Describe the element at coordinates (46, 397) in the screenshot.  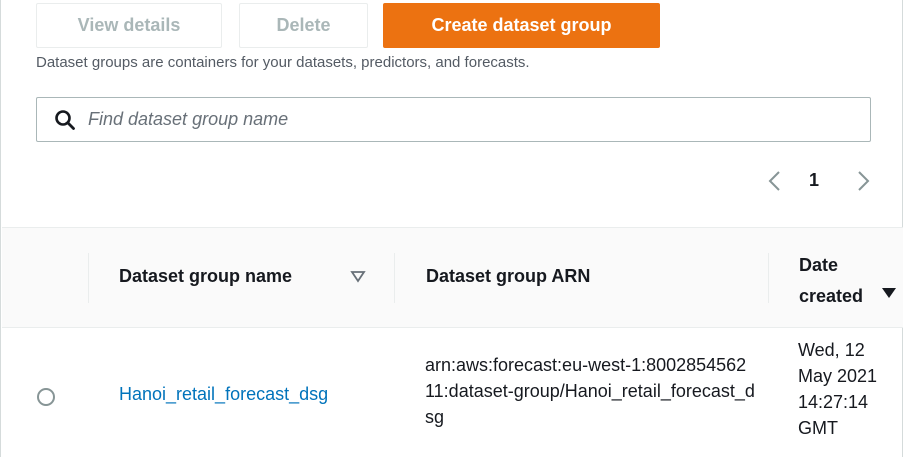
I see `row-select-radio` at that location.